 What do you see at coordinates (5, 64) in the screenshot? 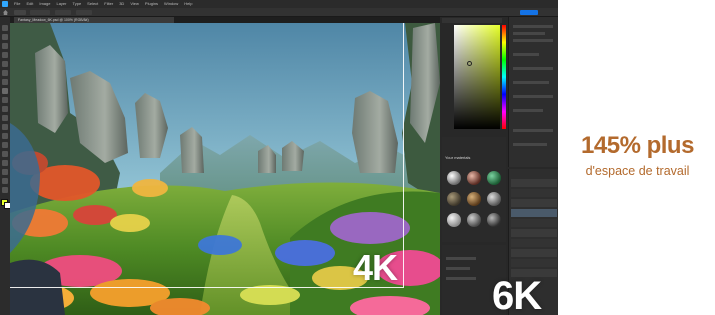
I see `crop-tool-icon` at bounding box center [5, 64].